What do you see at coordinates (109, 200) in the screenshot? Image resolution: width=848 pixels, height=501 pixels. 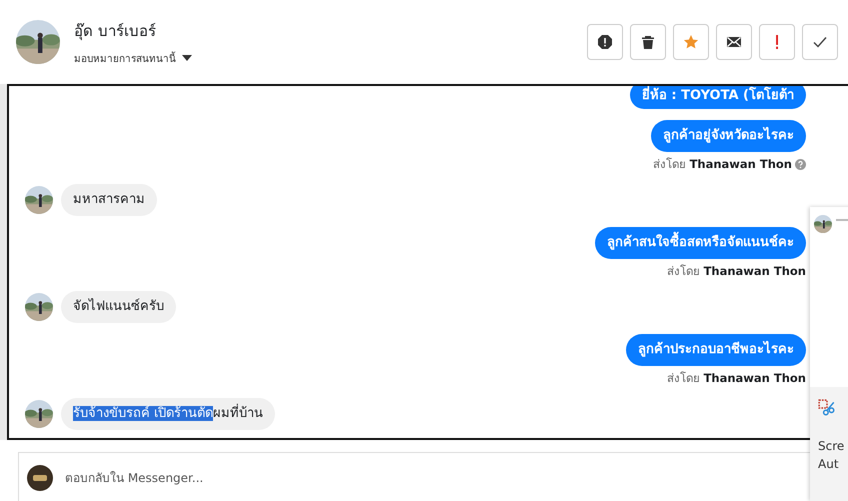 I see `message-bubble: มหาสารคาม` at bounding box center [109, 200].